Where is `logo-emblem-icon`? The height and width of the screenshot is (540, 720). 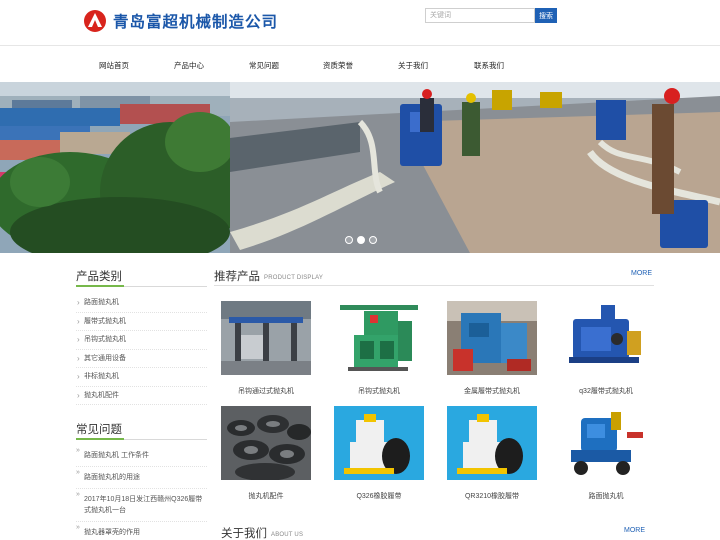 logo-emblem-icon is located at coordinates (95, 21).